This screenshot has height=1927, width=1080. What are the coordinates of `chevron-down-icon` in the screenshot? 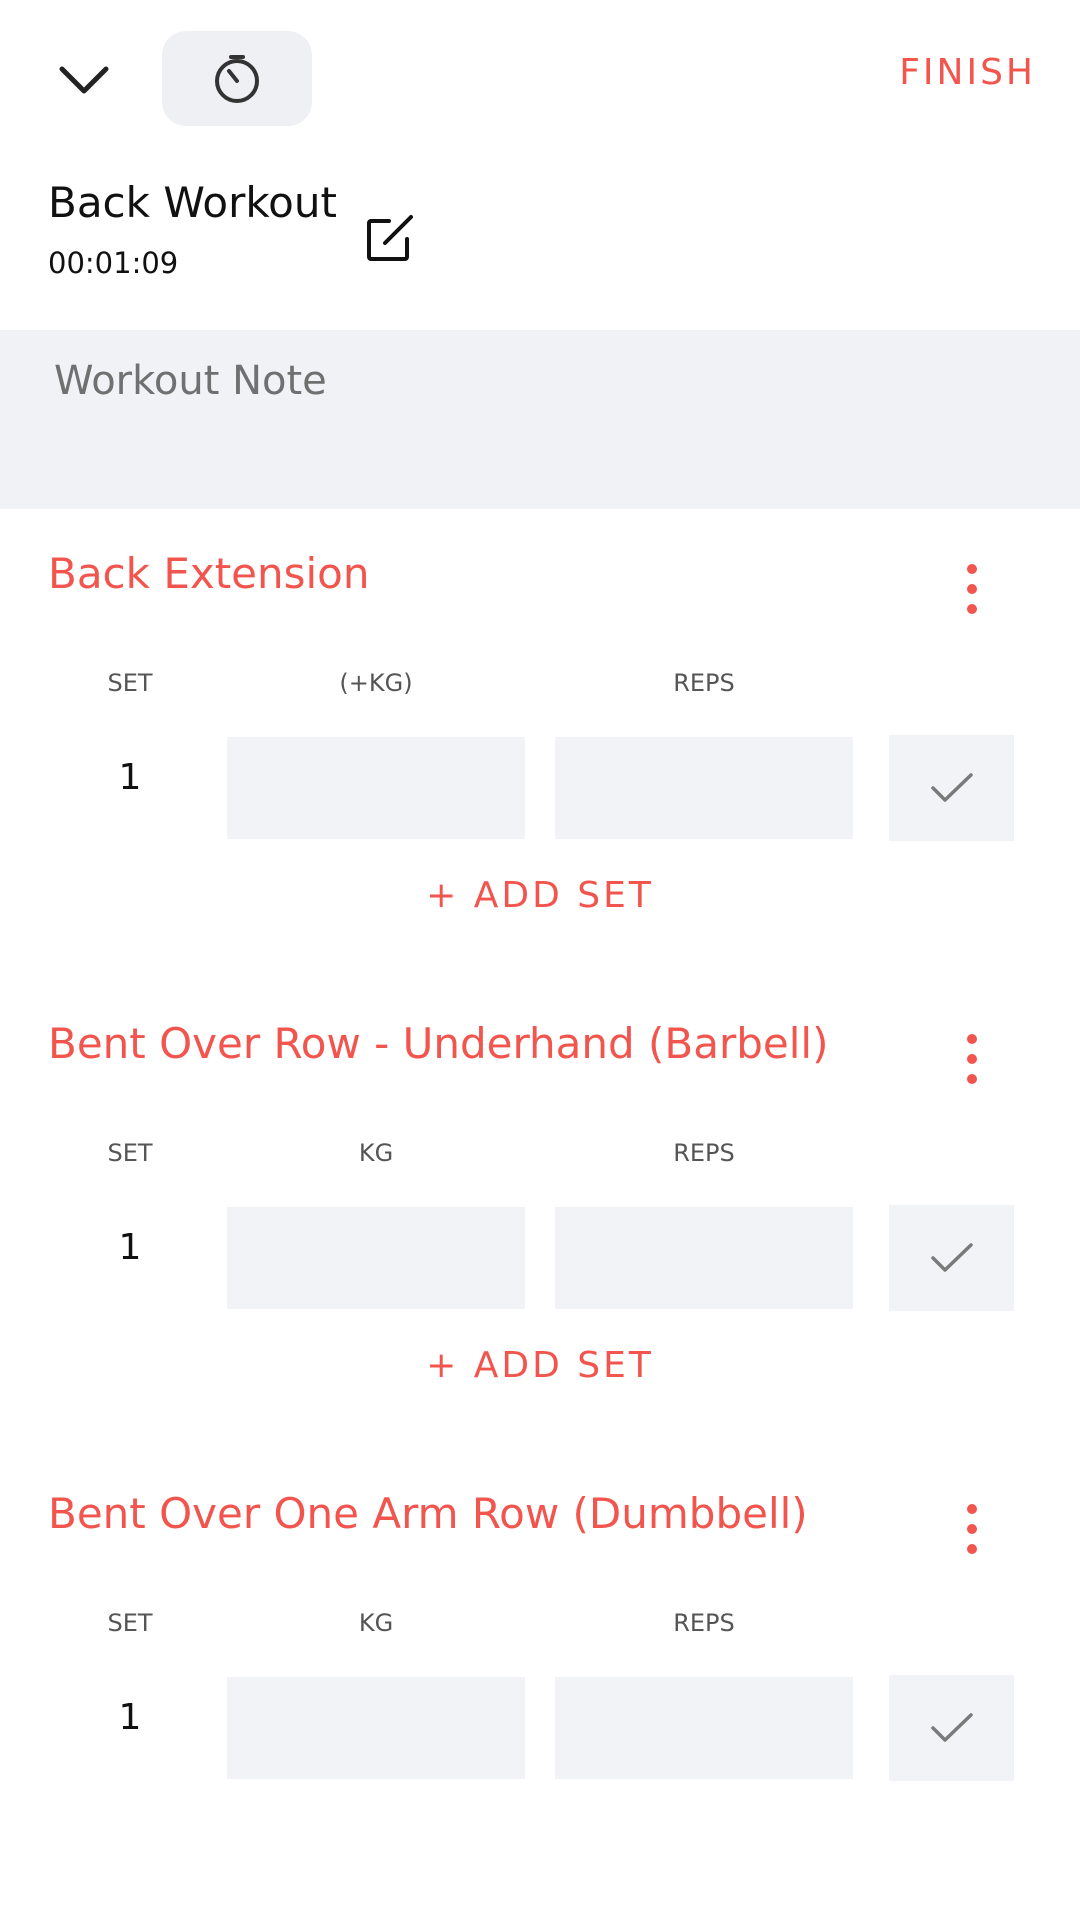 It's located at (84, 80).